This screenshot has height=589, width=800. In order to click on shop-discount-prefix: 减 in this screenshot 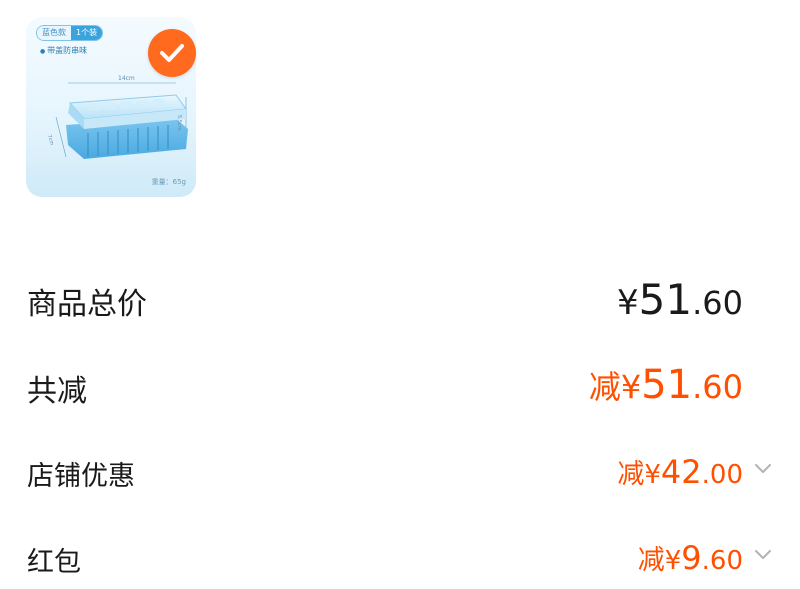, I will do `click(631, 474)`.